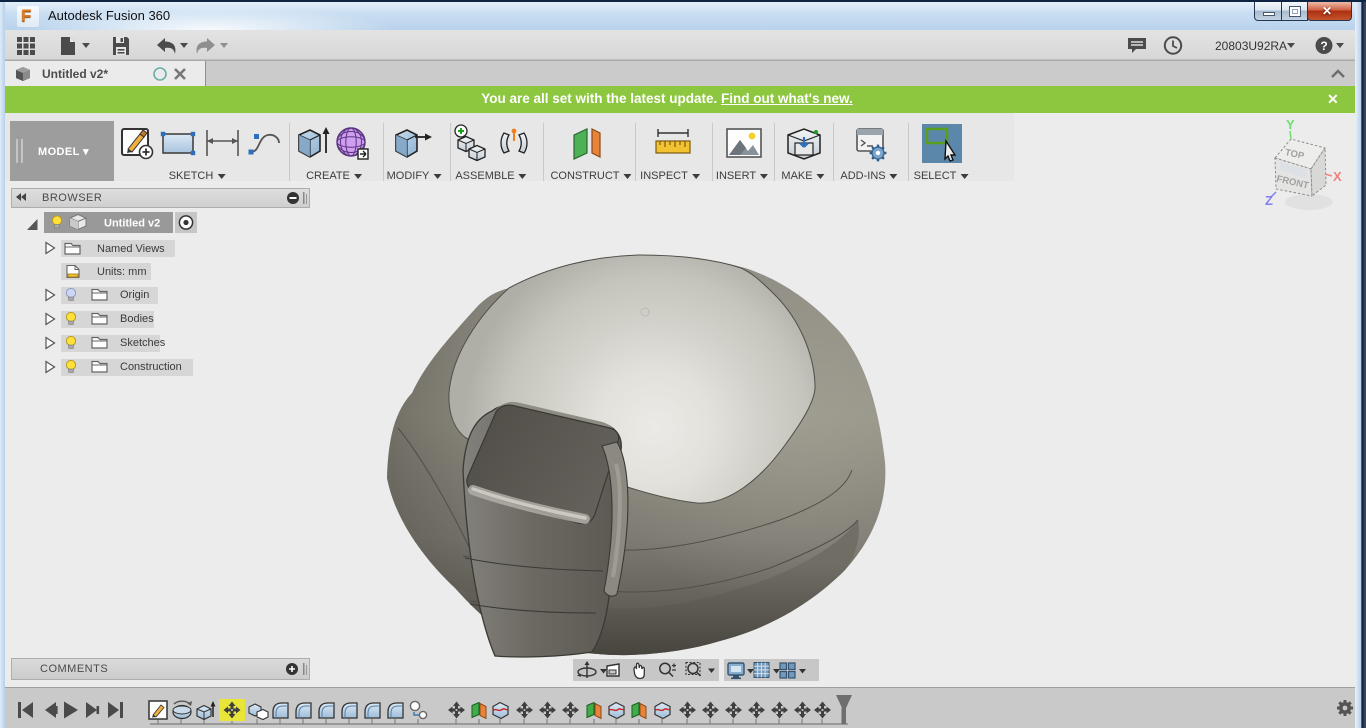 This screenshot has width=1366, height=728. I want to click on svg-text: Sketches, so click(143, 343).